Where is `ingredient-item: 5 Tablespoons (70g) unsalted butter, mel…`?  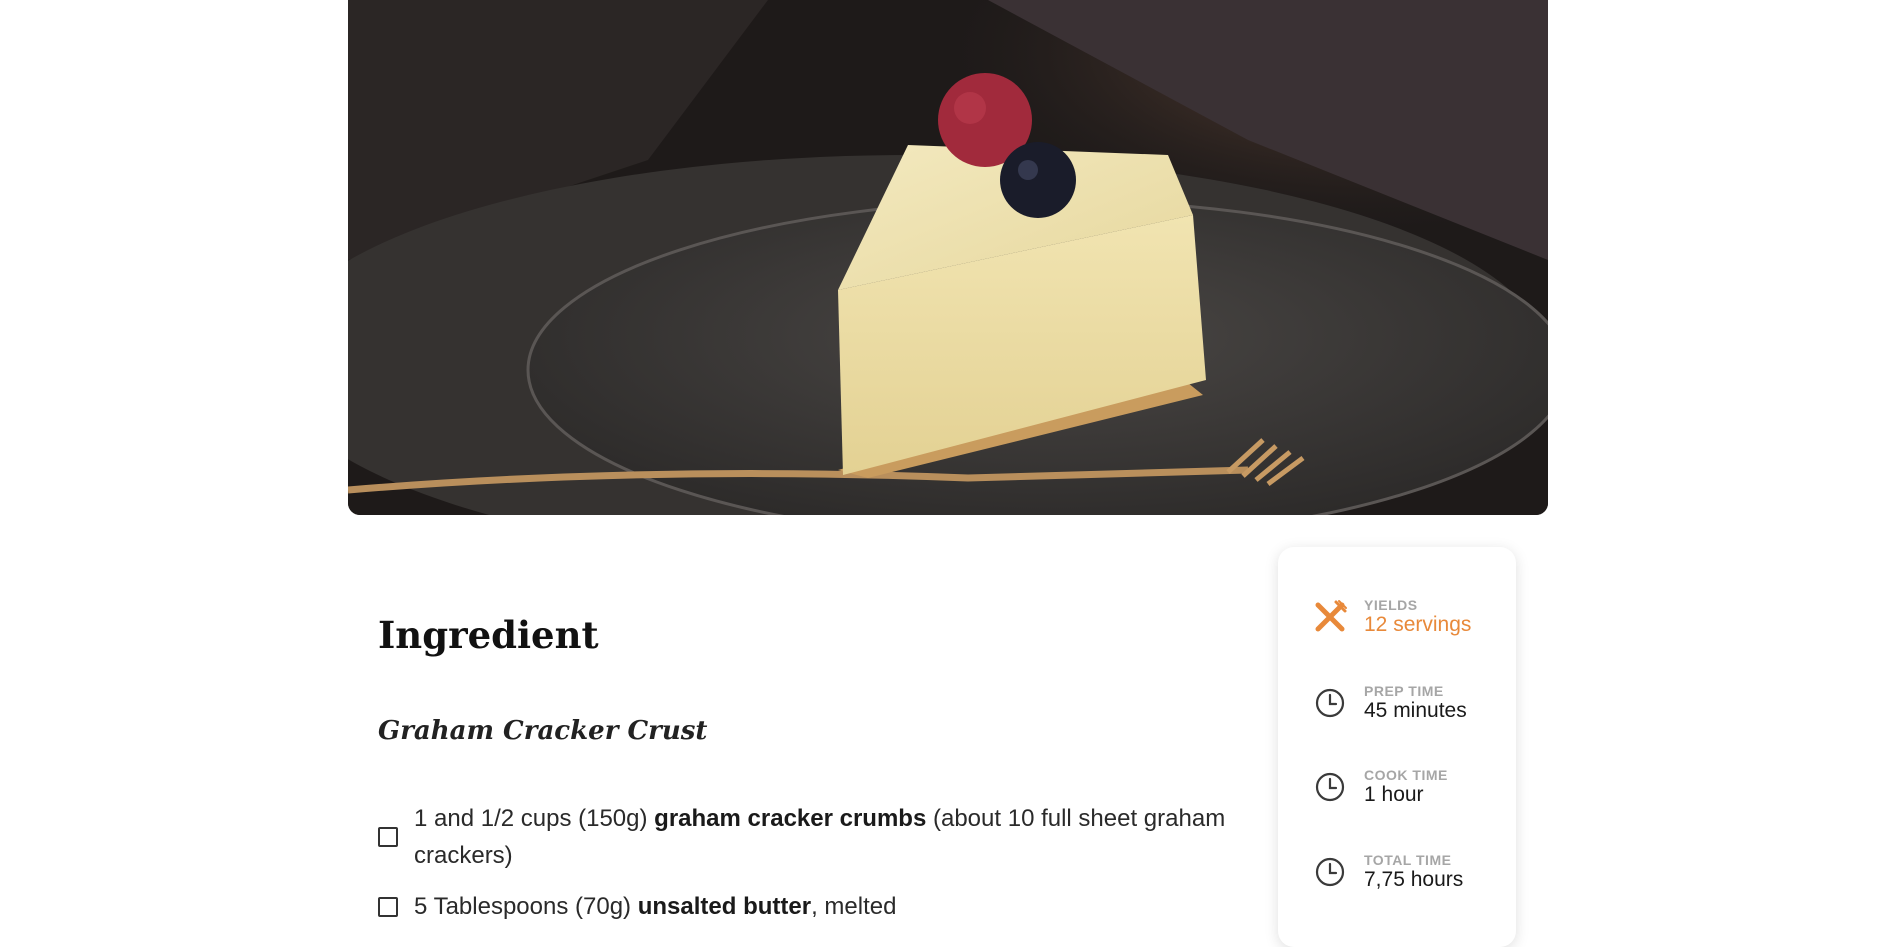 ingredient-item: 5 Tablespoons (70g) unsalted butter, mel… is located at coordinates (808, 906).